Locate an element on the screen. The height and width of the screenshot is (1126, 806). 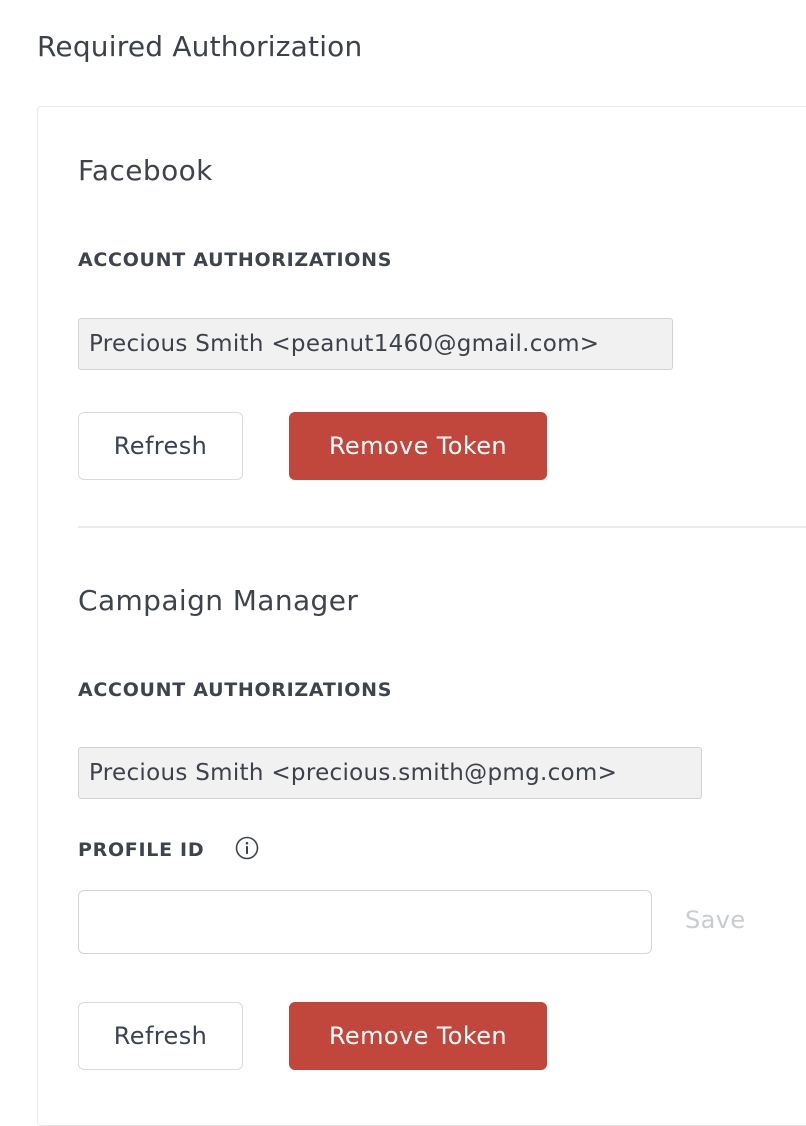
campaign-manager-section-title: Campaign Manager is located at coordinates (218, 600).